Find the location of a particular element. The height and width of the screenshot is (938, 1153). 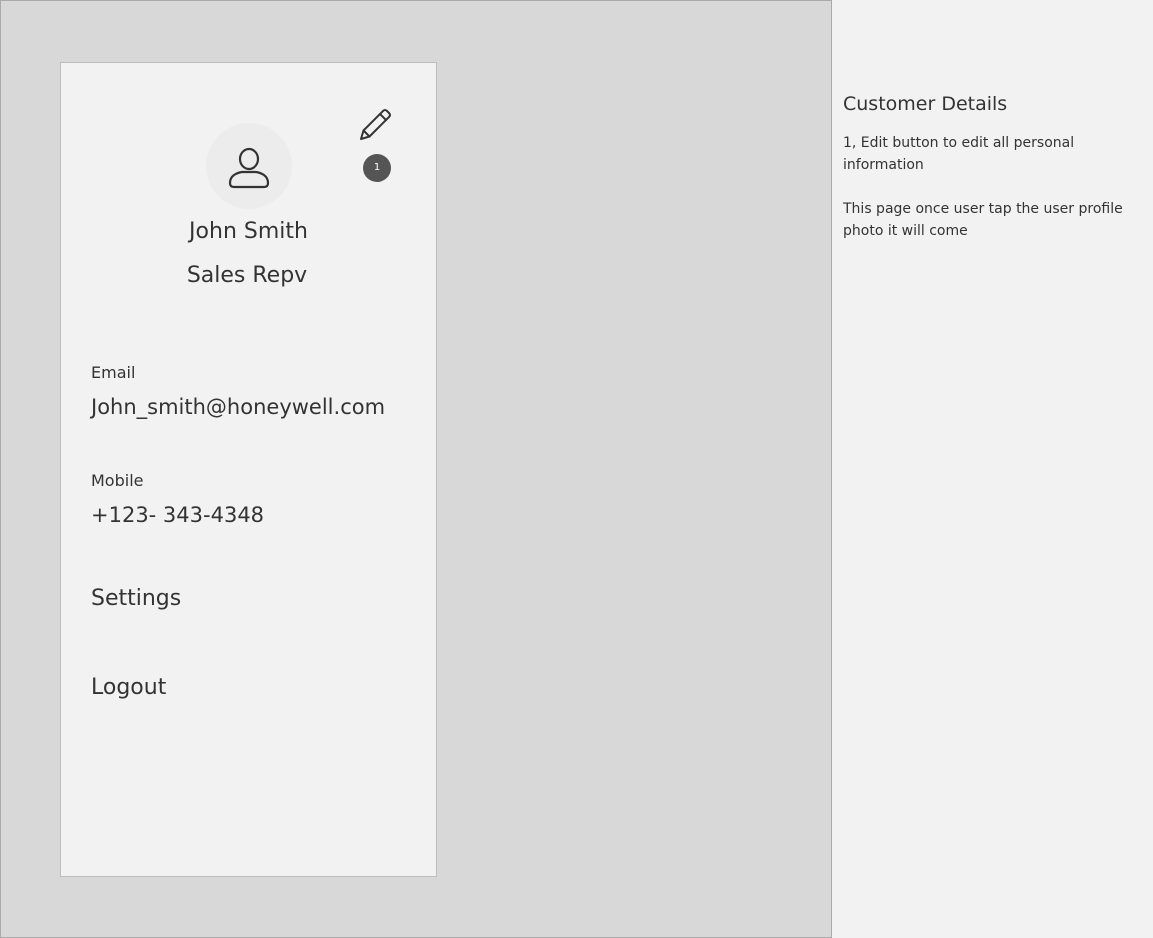

mobile-value: +123- 343-4348 is located at coordinates (178, 515).